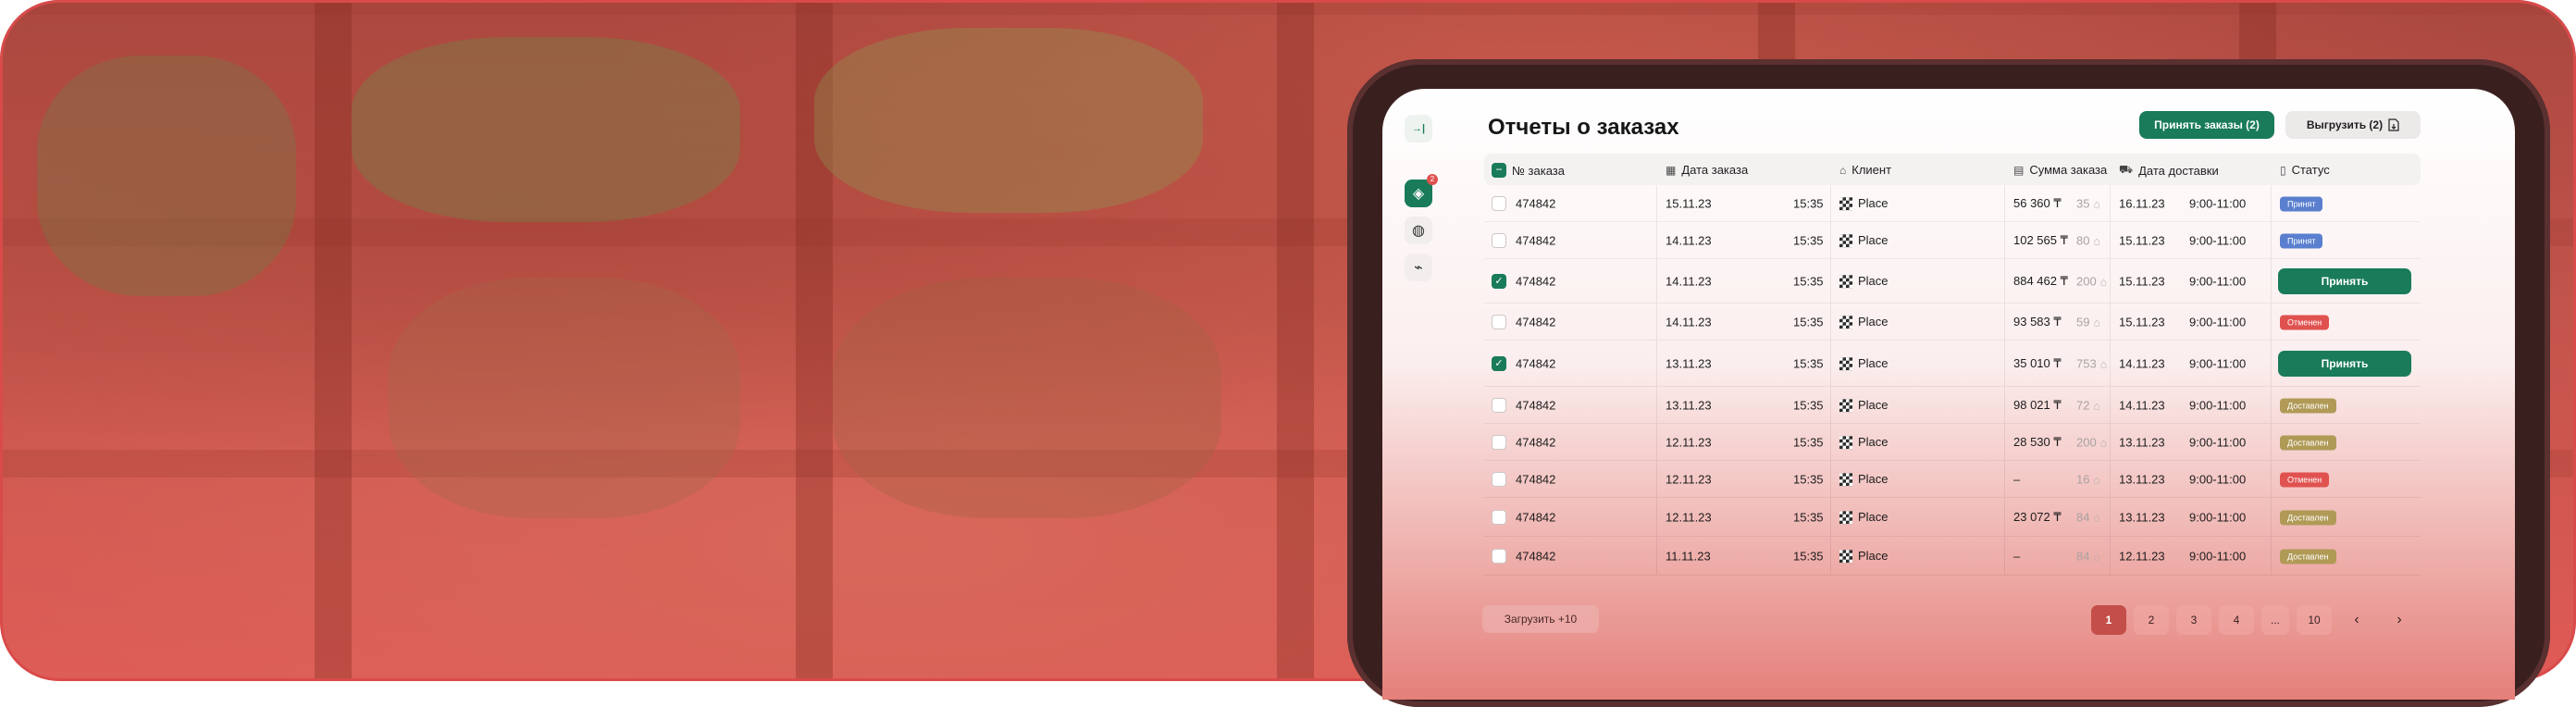  What do you see at coordinates (2142, 517) in the screenshot?
I see `delivery-date: 13.11.23` at bounding box center [2142, 517].